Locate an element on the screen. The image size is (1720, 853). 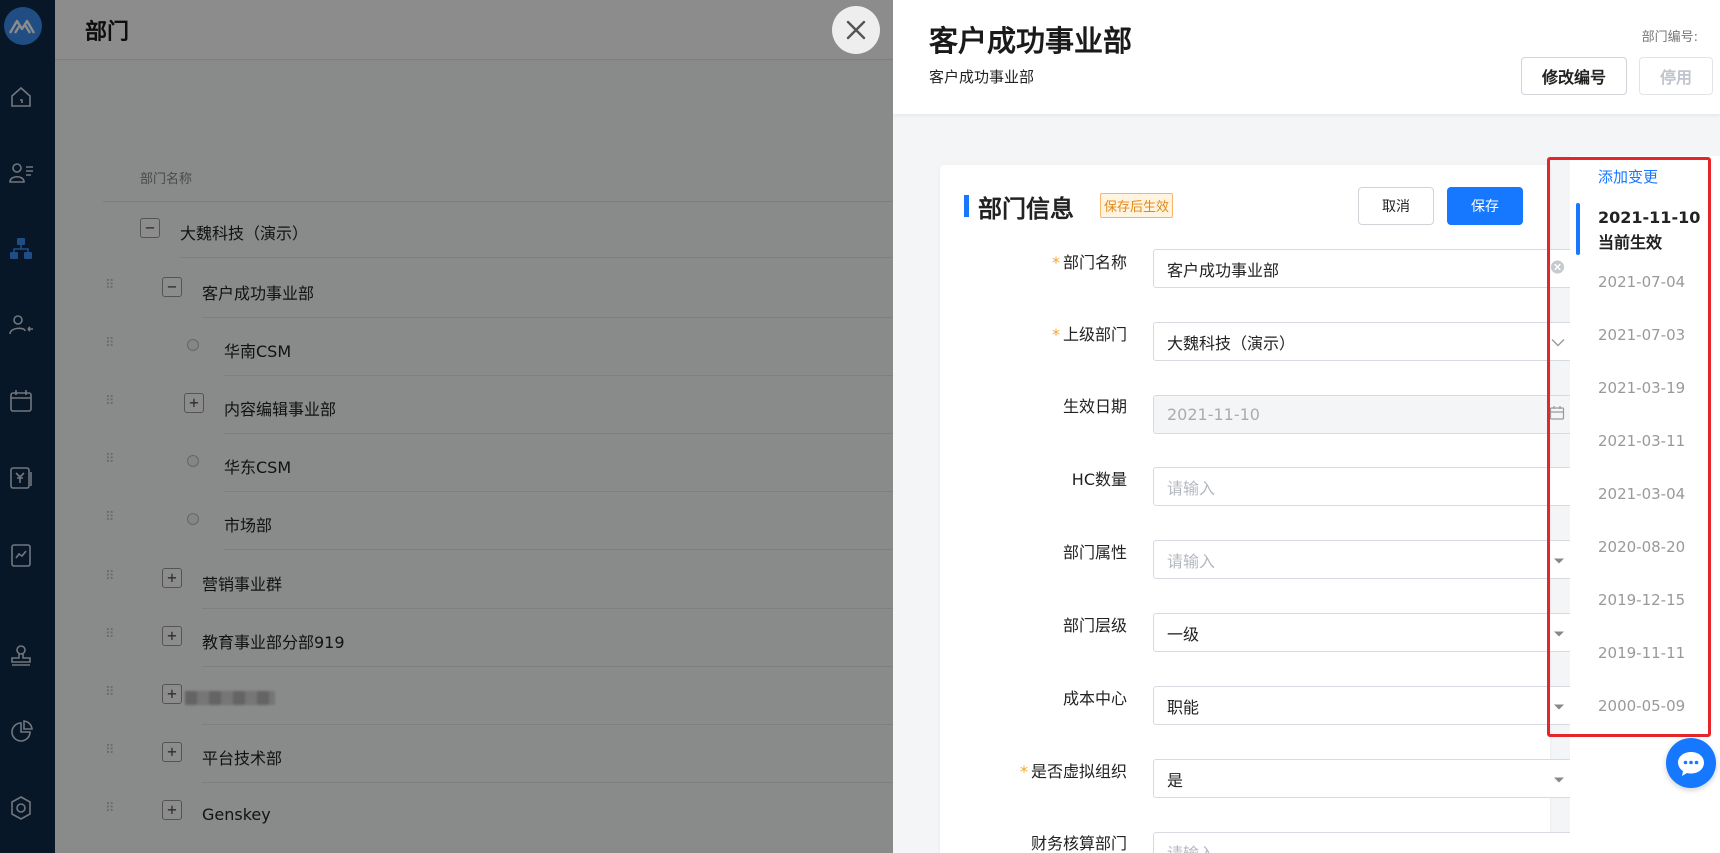
field-label: HC数量 is located at coordinates (1099, 479).